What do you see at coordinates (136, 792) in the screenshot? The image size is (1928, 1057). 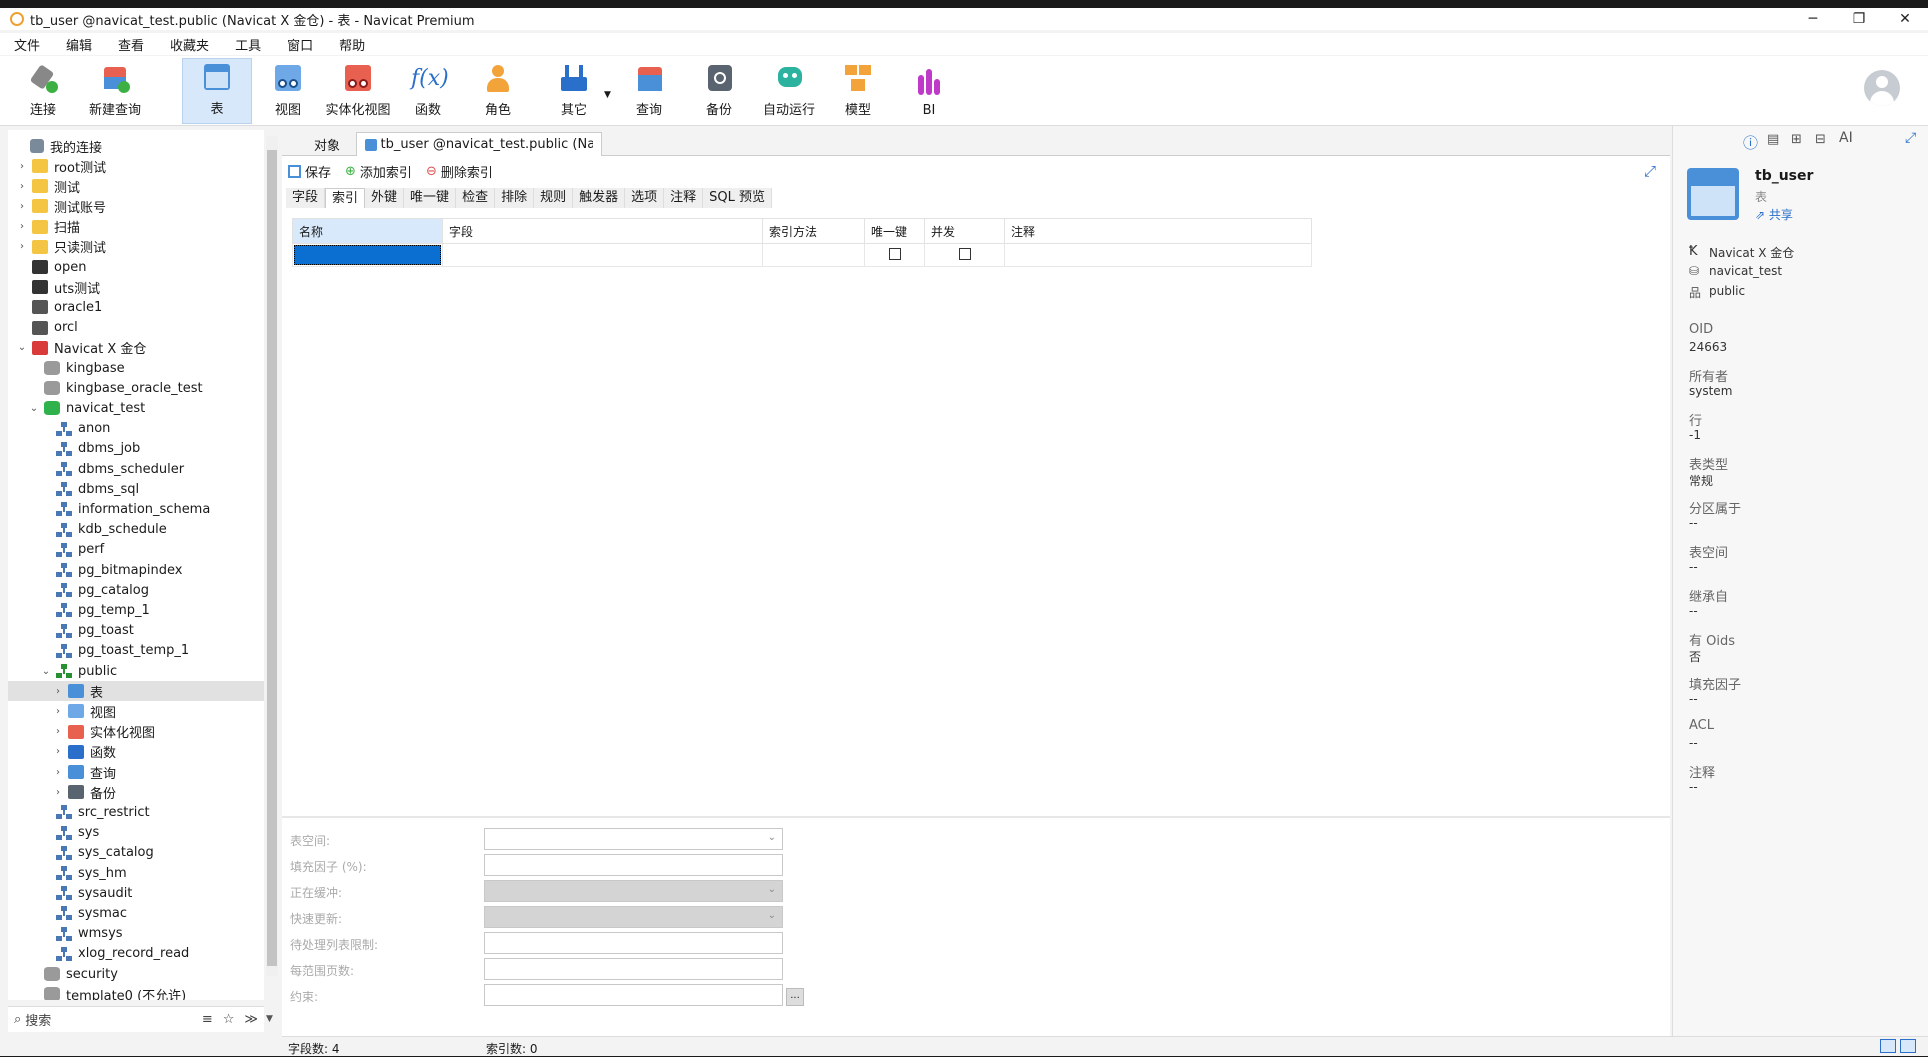 I see `tree-item: › 备份` at bounding box center [136, 792].